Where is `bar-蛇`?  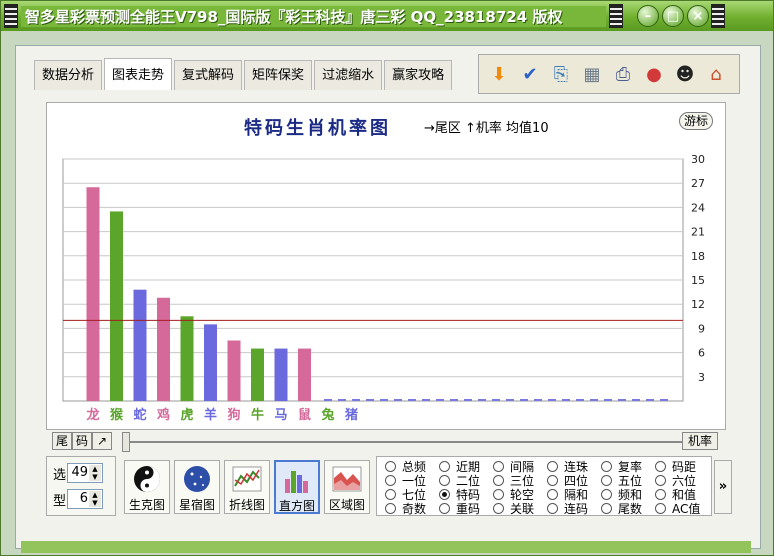
bar-蛇 is located at coordinates (140, 345).